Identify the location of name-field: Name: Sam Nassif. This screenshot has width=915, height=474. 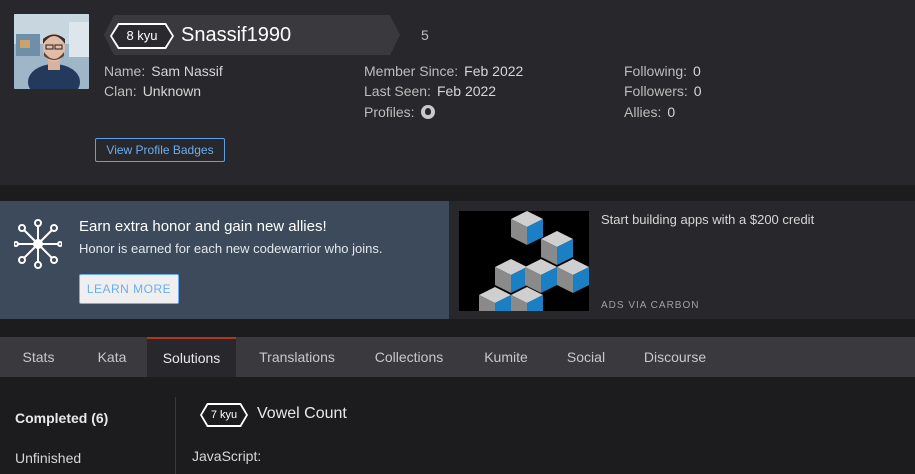
(163, 71).